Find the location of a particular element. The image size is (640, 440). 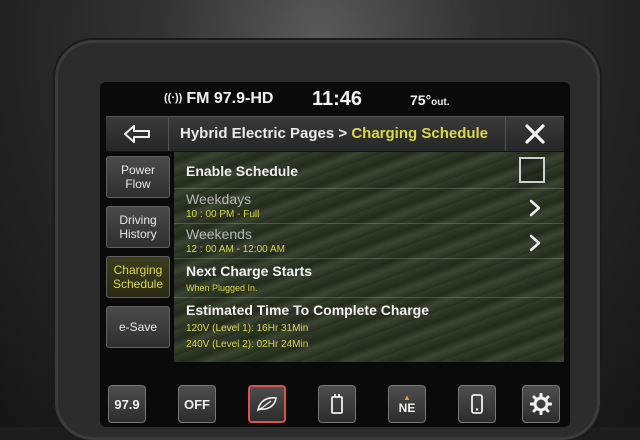

nav-label: Power is located at coordinates (137, 170).